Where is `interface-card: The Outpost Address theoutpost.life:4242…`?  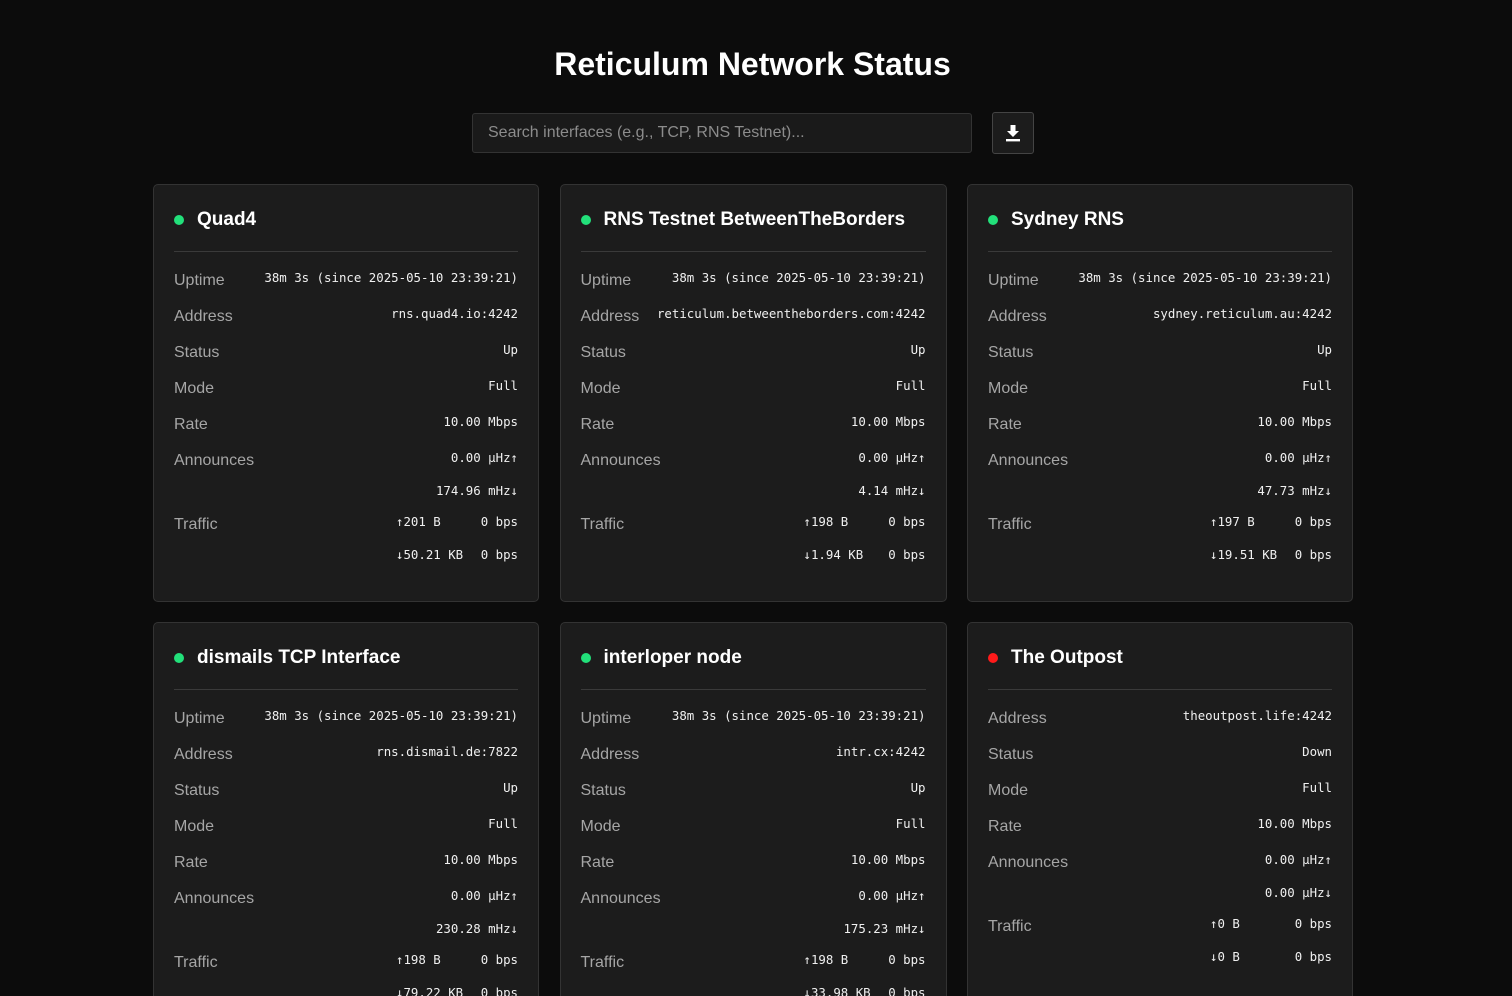
interface-card: The Outpost Address theoutpost.life:4242… is located at coordinates (1160, 809).